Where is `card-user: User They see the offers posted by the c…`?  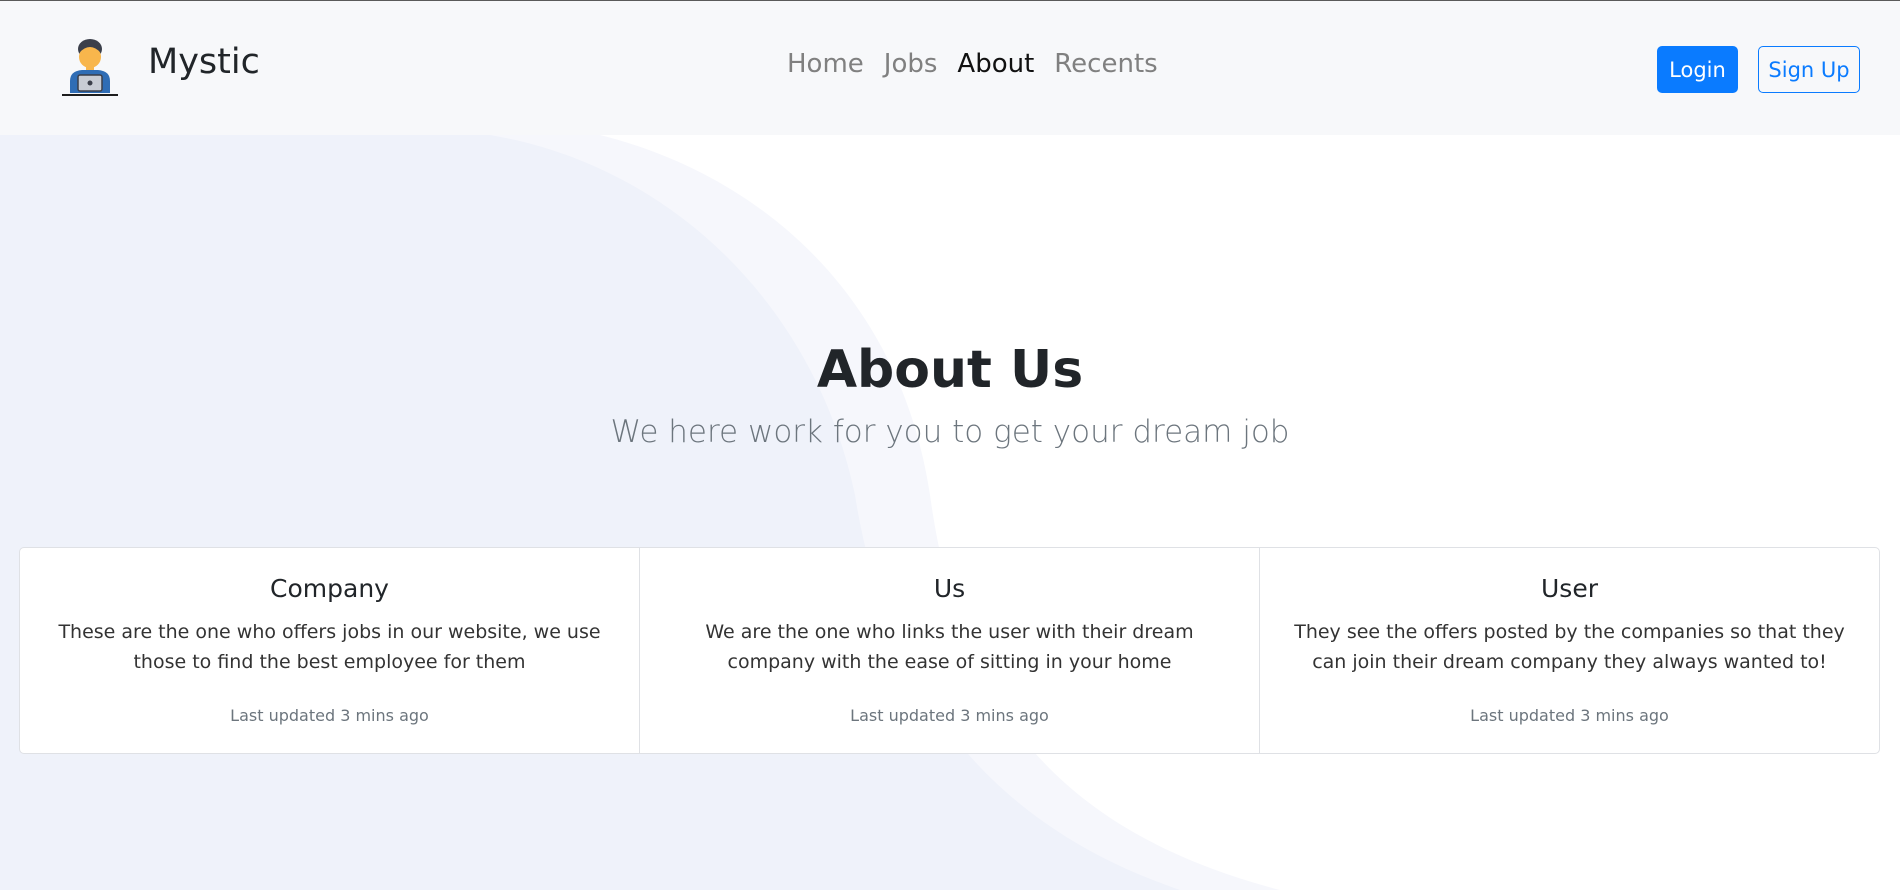 card-user: User They see the offers posted by the c… is located at coordinates (1569, 650).